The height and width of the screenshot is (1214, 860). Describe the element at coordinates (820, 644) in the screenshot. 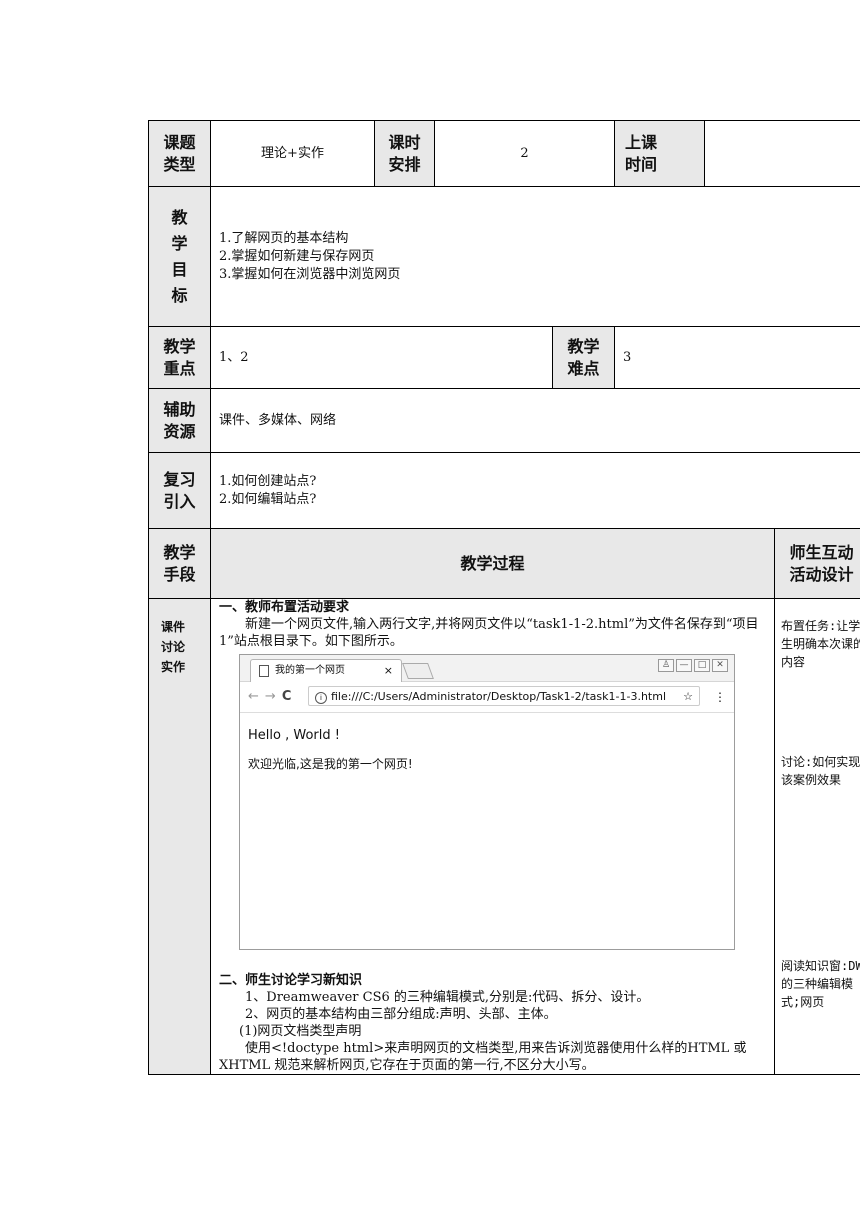

I see `side-note-1: 布置任务:让学生明确本次课的内容` at that location.